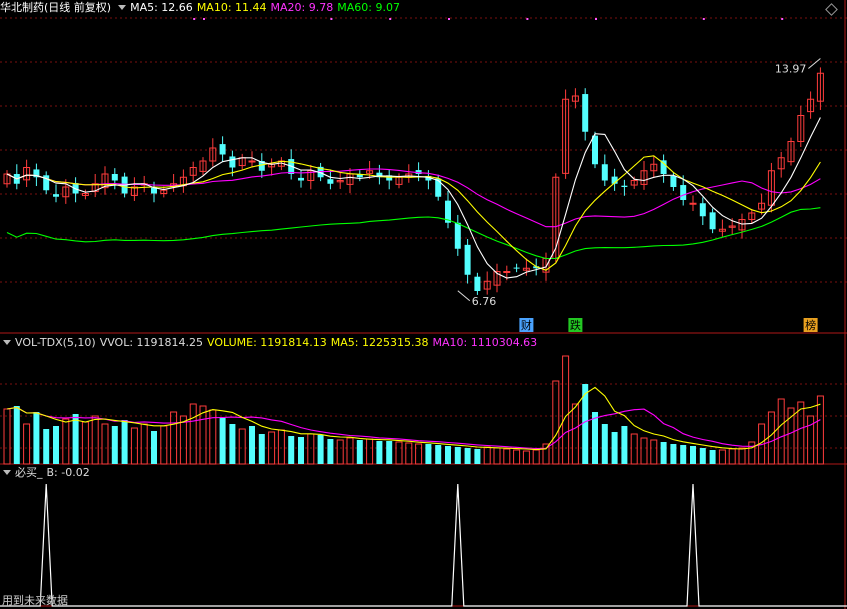 The image size is (847, 609). I want to click on high-price-pointer, so click(814, 63).